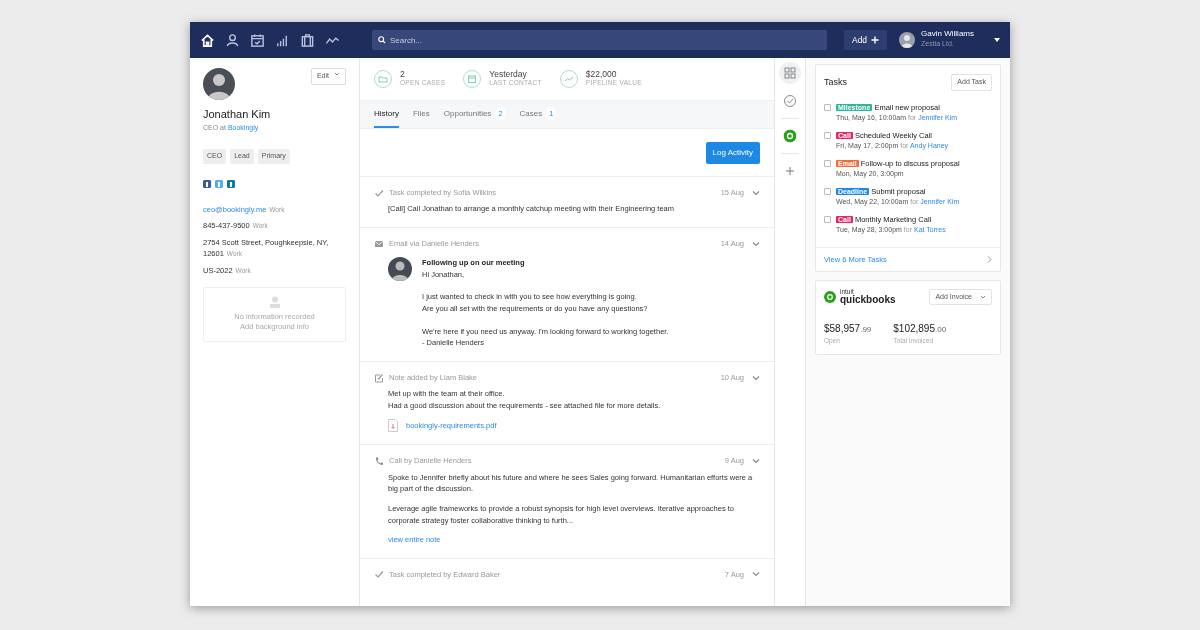  I want to click on amount-cents: .99, so click(866, 330).